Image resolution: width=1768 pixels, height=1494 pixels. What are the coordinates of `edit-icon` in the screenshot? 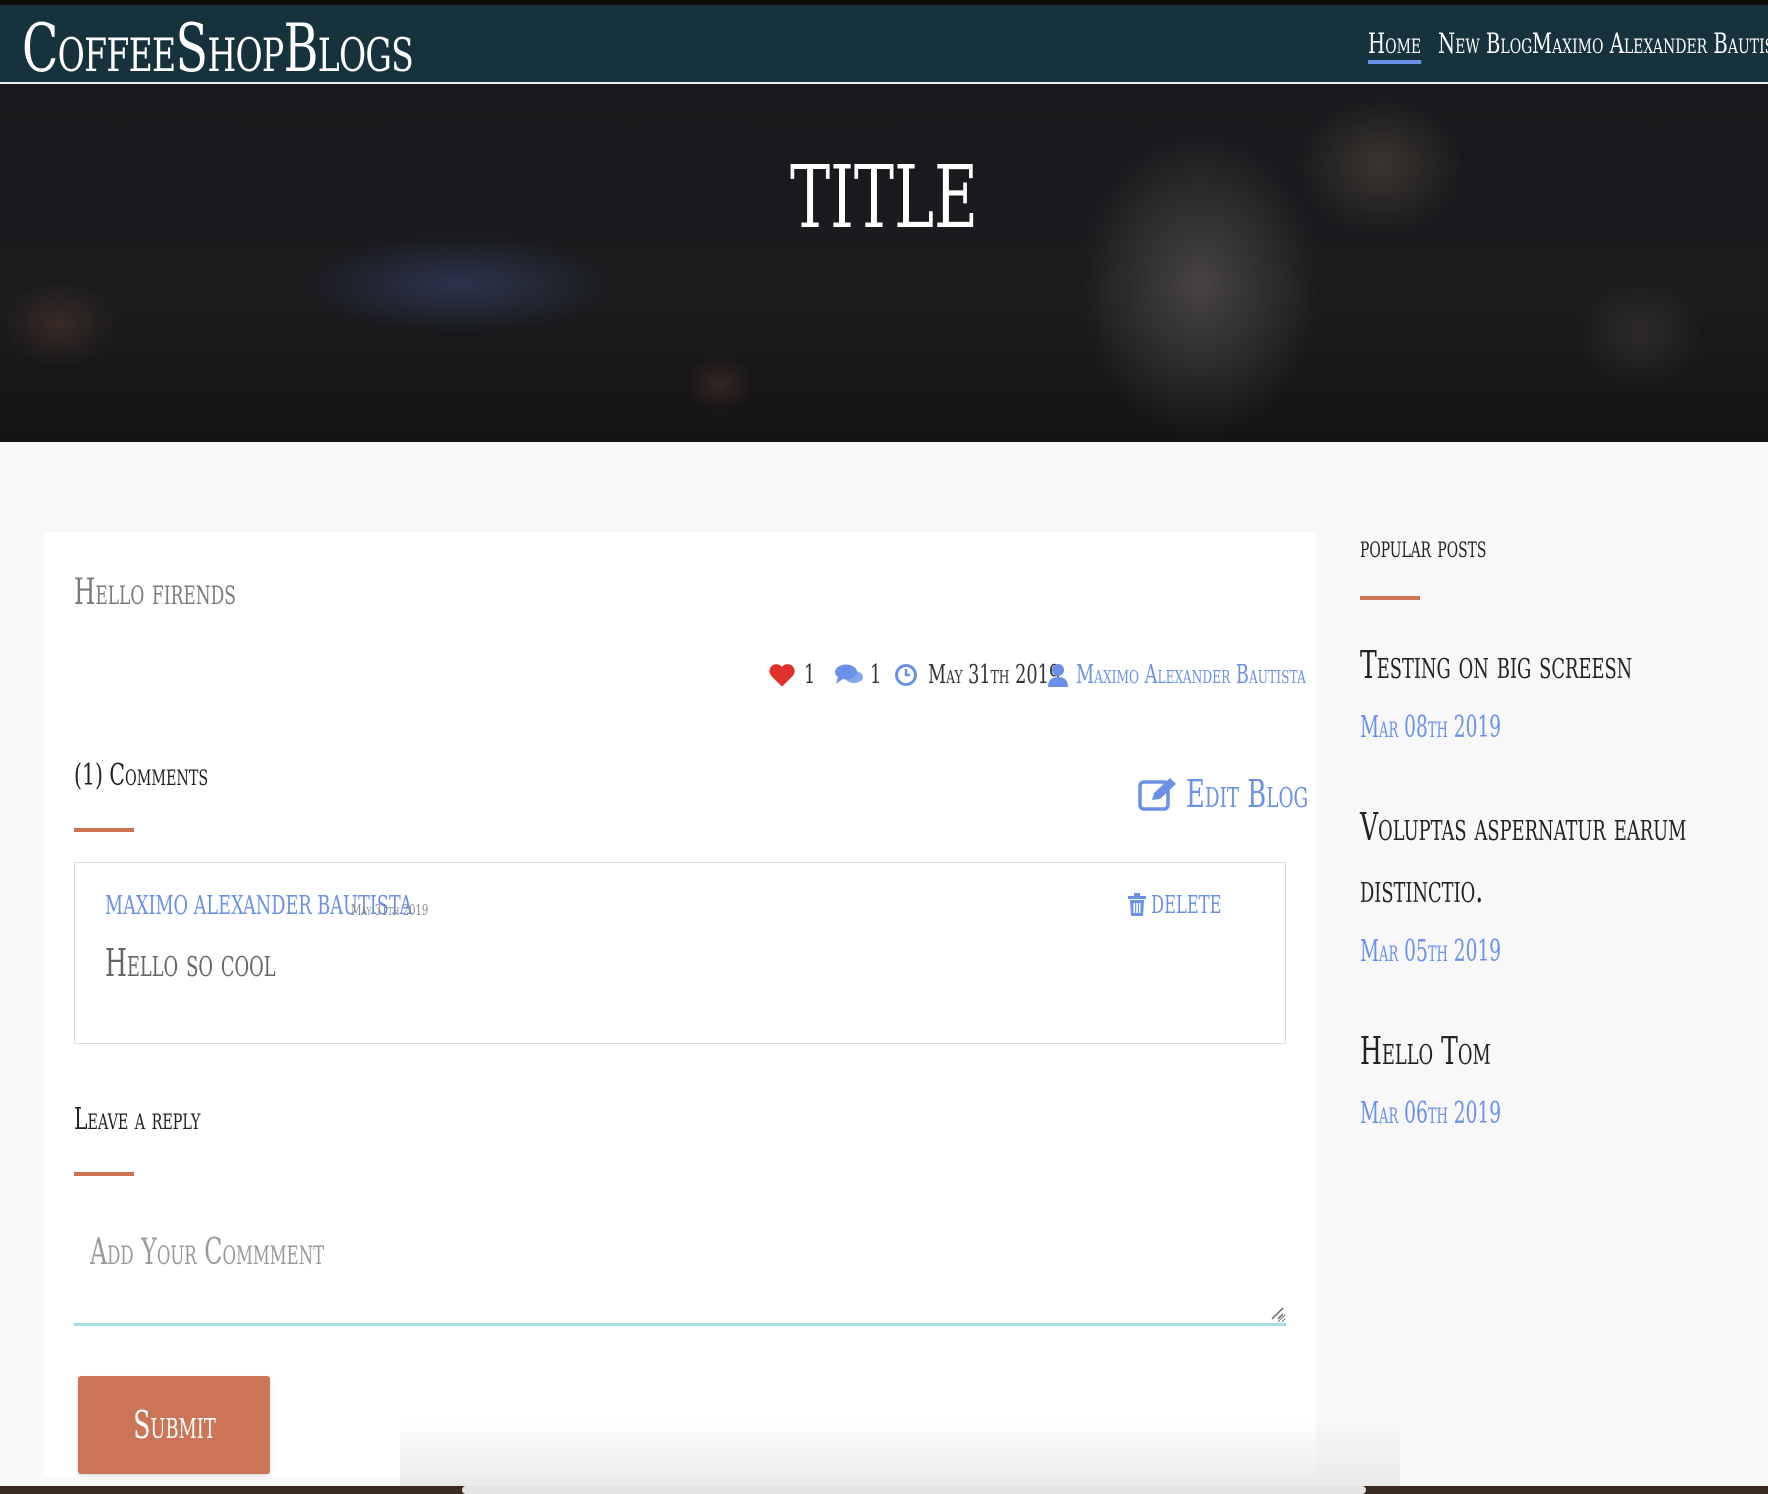 It's located at (1157, 794).